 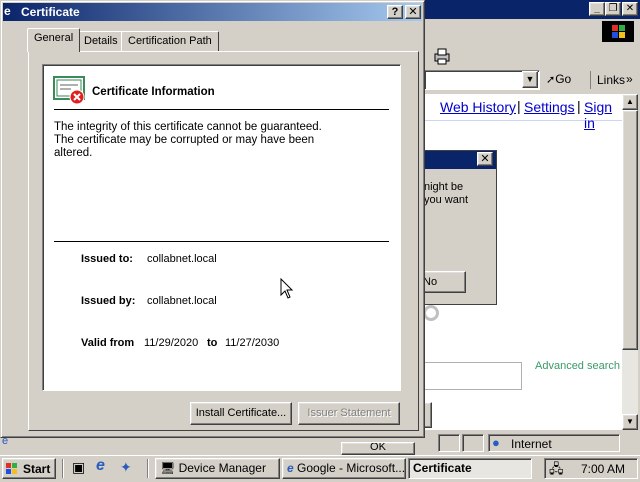 What do you see at coordinates (349, 413) in the screenshot?
I see `issuer-statement-button: Issuer Statement` at bounding box center [349, 413].